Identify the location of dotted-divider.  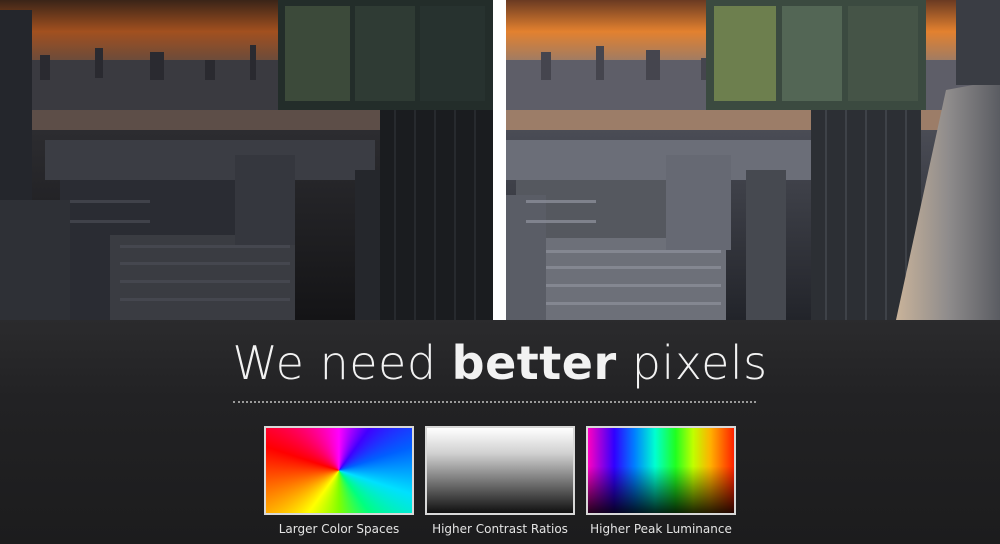
(494, 402).